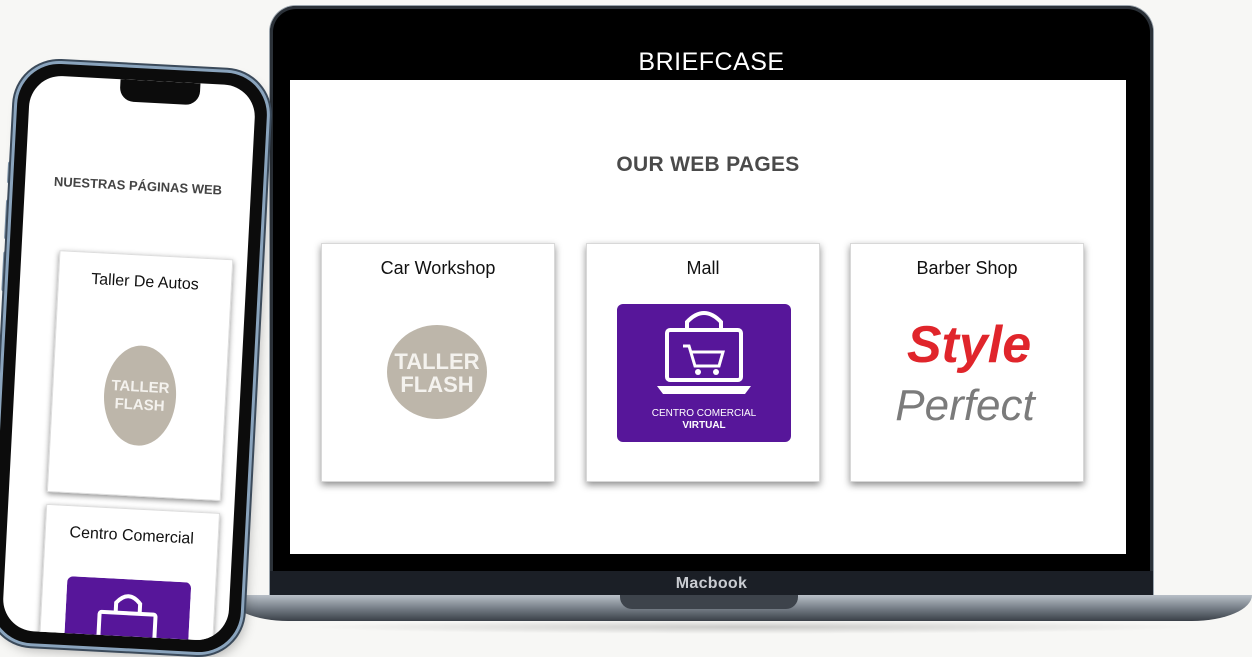 Image resolution: width=1252 pixels, height=657 pixels. Describe the element at coordinates (132, 536) in the screenshot. I see `card-title: Centro Comercial` at that location.